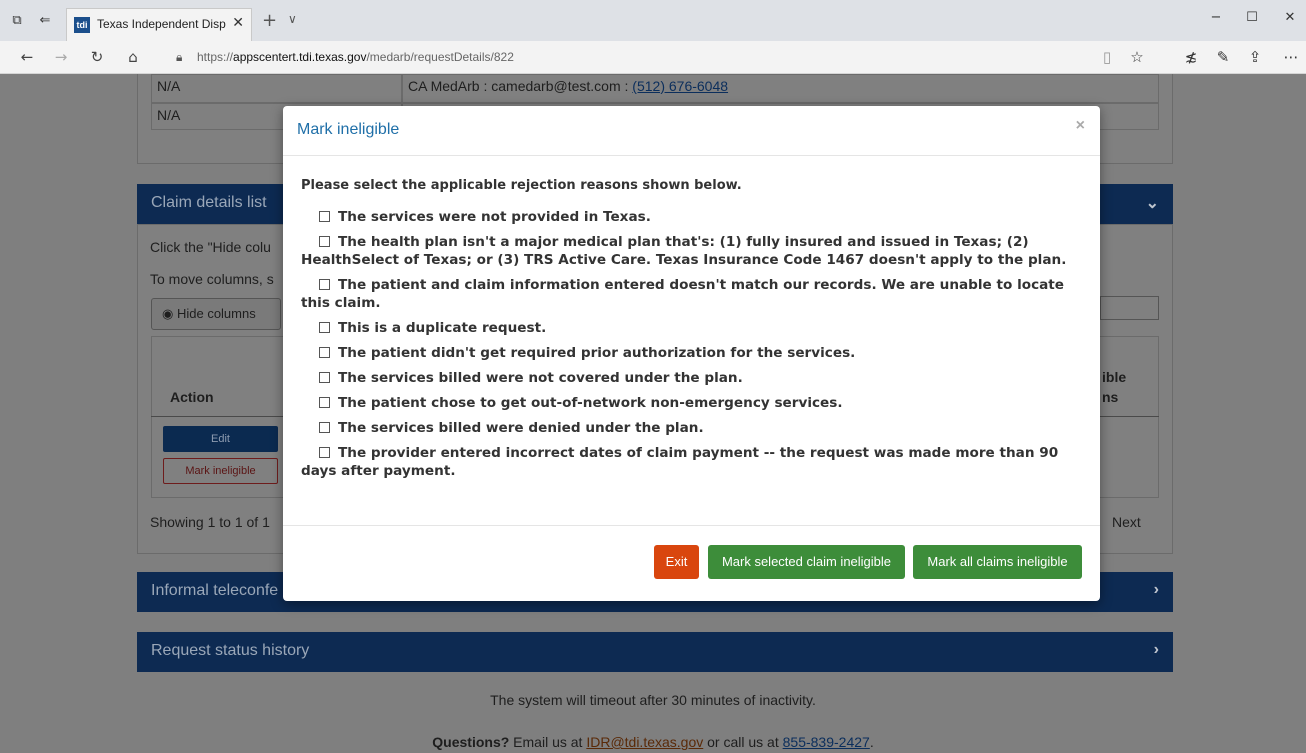  I want to click on exit-button: Exit, so click(676, 562).